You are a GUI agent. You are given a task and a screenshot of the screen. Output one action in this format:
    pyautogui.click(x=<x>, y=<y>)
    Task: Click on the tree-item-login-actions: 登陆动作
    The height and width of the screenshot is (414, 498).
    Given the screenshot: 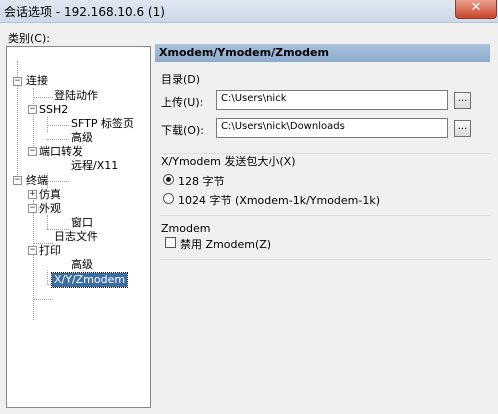 What is the action you would take?
    pyautogui.click(x=76, y=96)
    